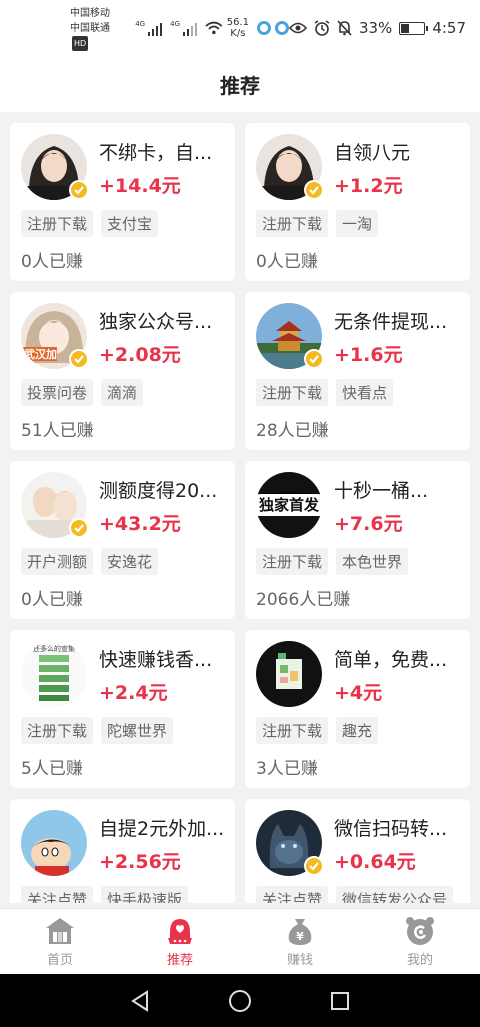 This screenshot has height=1027, width=480. I want to click on recommend-icon, so click(180, 931).